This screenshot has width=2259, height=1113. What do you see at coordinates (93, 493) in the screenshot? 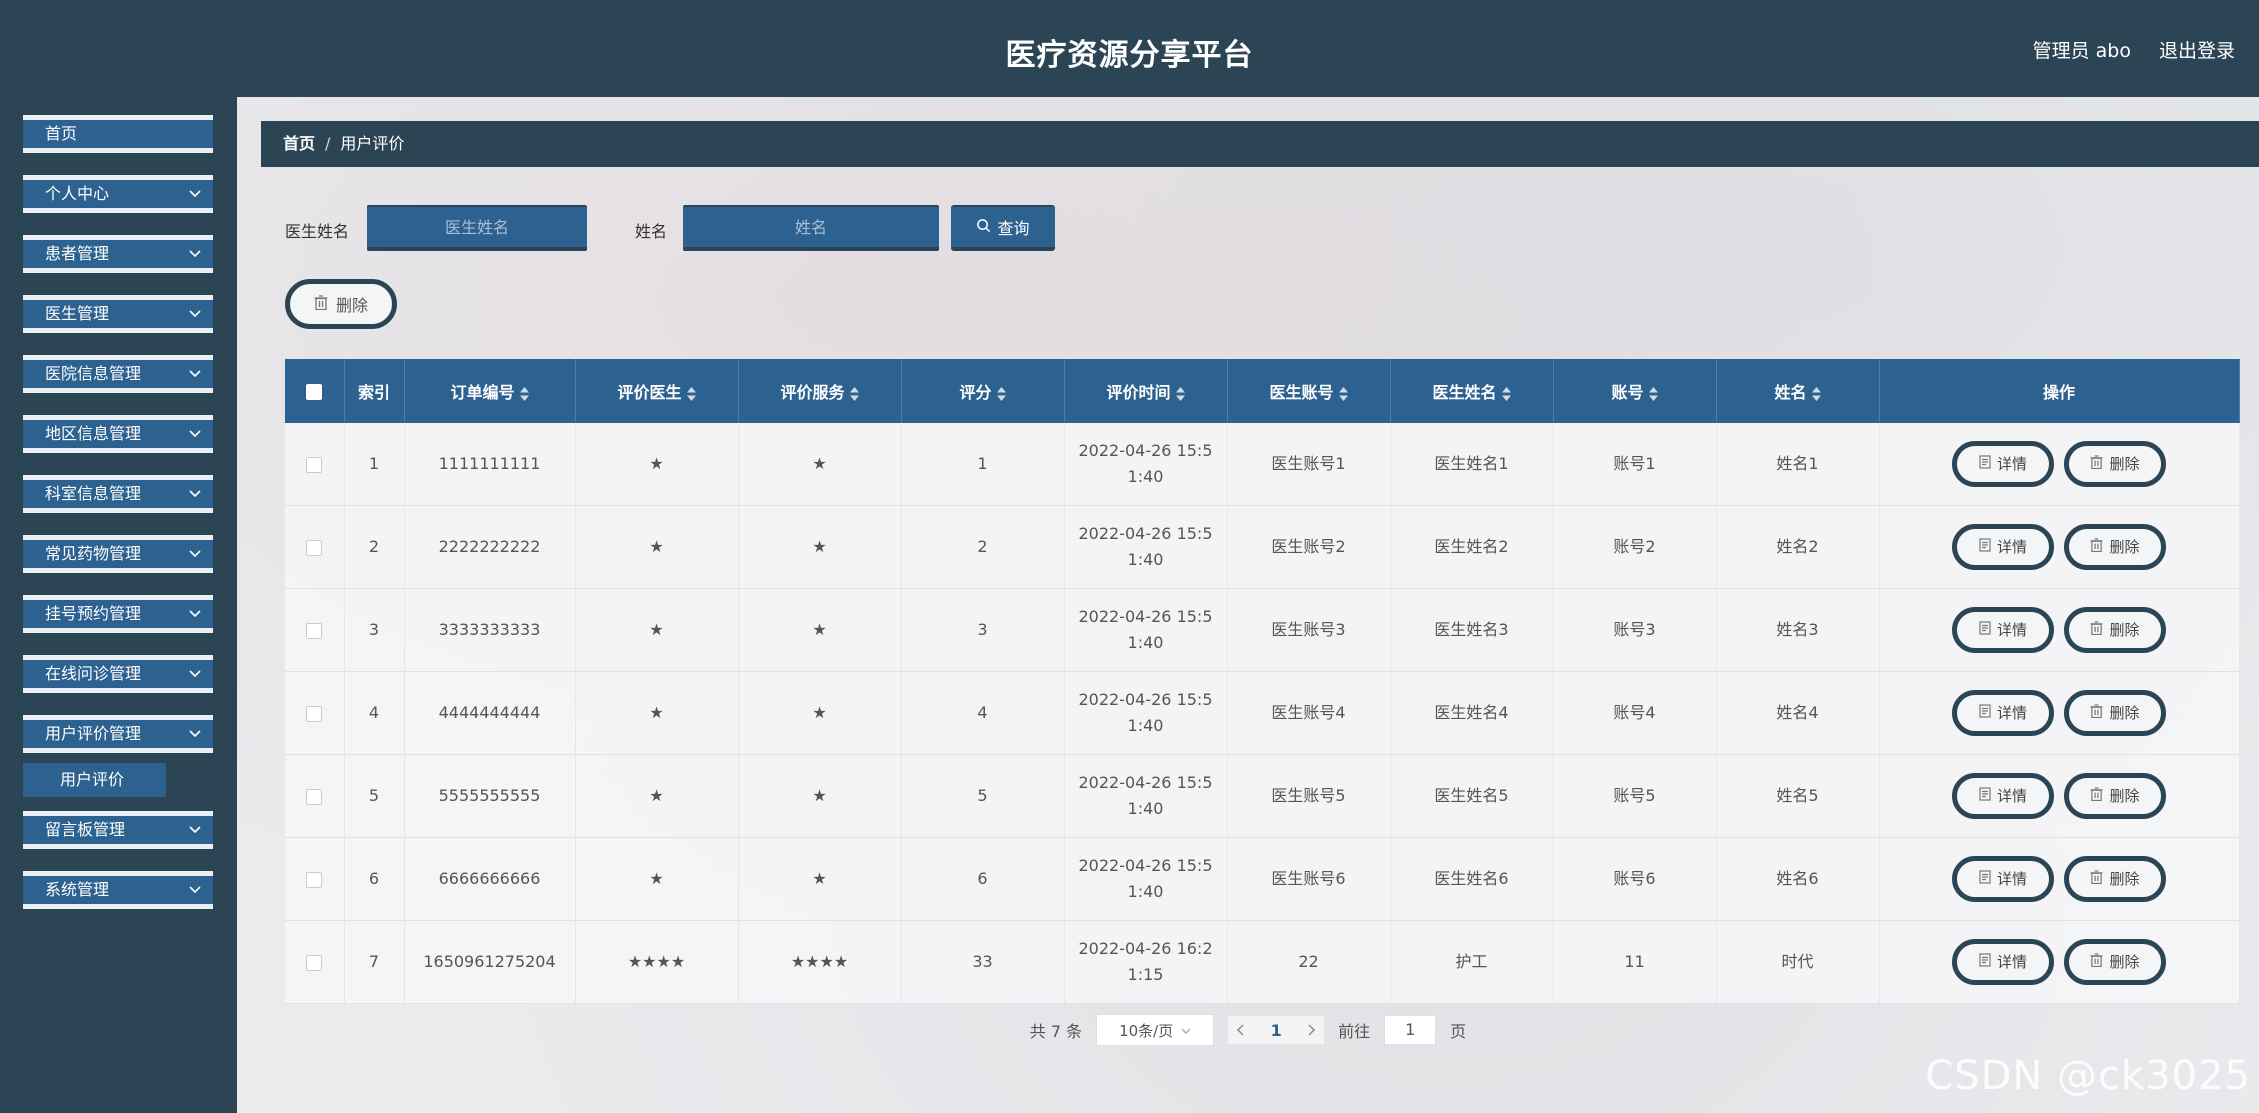
I see `sidebar-item-label: 科室信息管理` at bounding box center [93, 493].